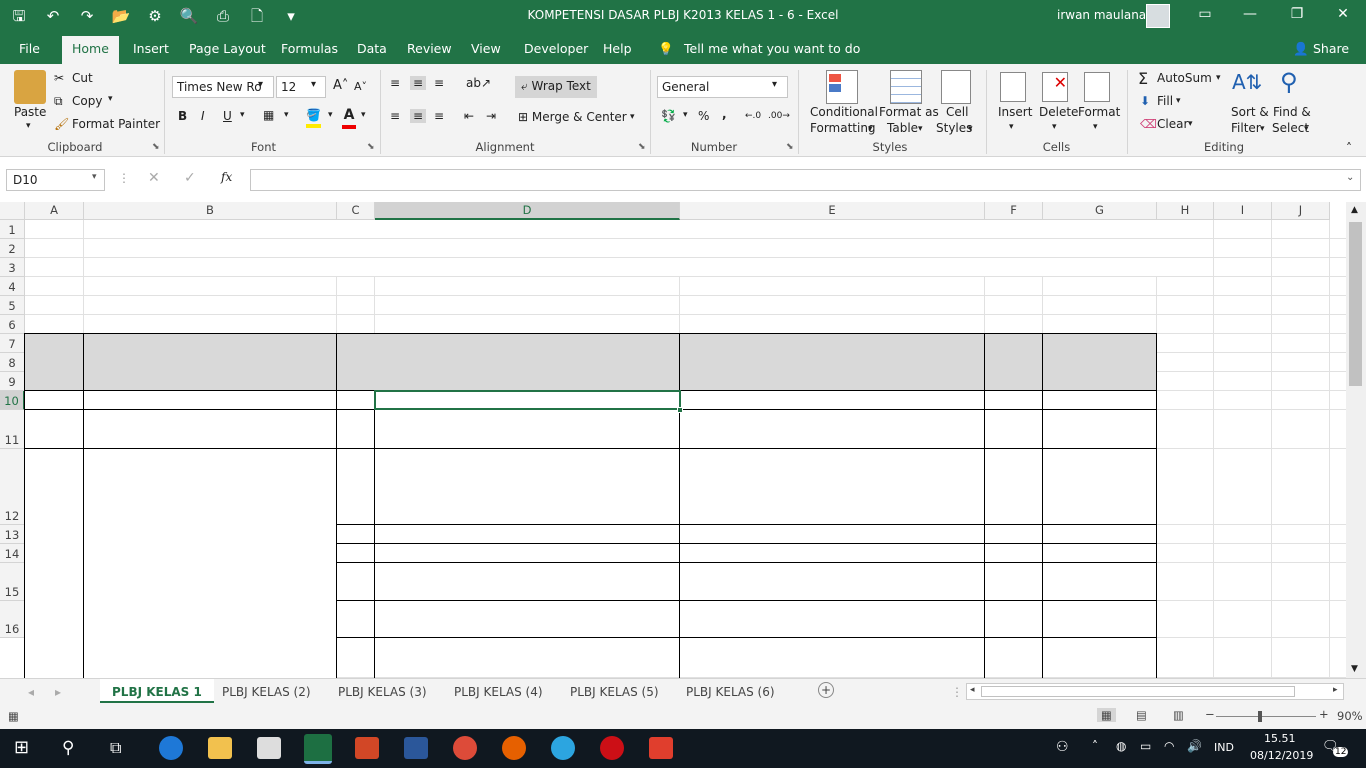  Describe the element at coordinates (832, 211) in the screenshot. I see `column-header-e: E` at that location.